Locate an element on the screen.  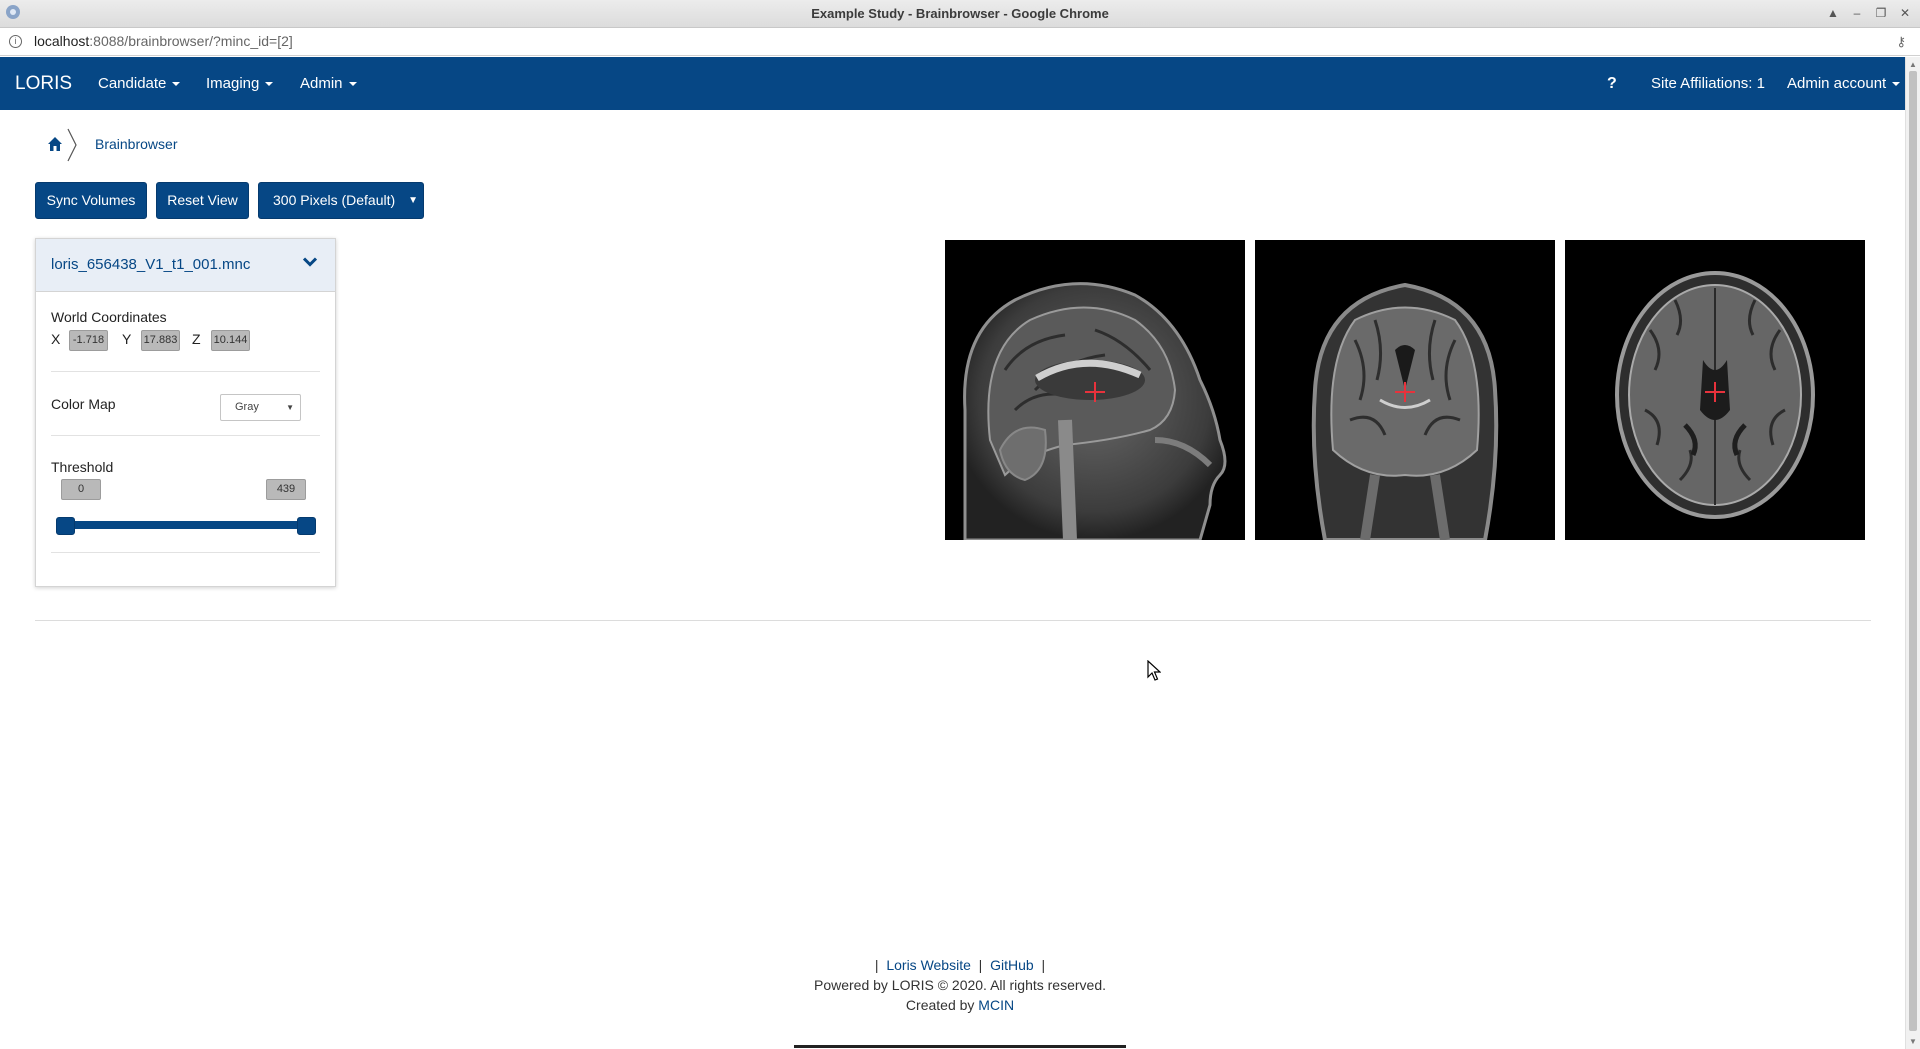
color-map-label: Color Map is located at coordinates (83, 404).